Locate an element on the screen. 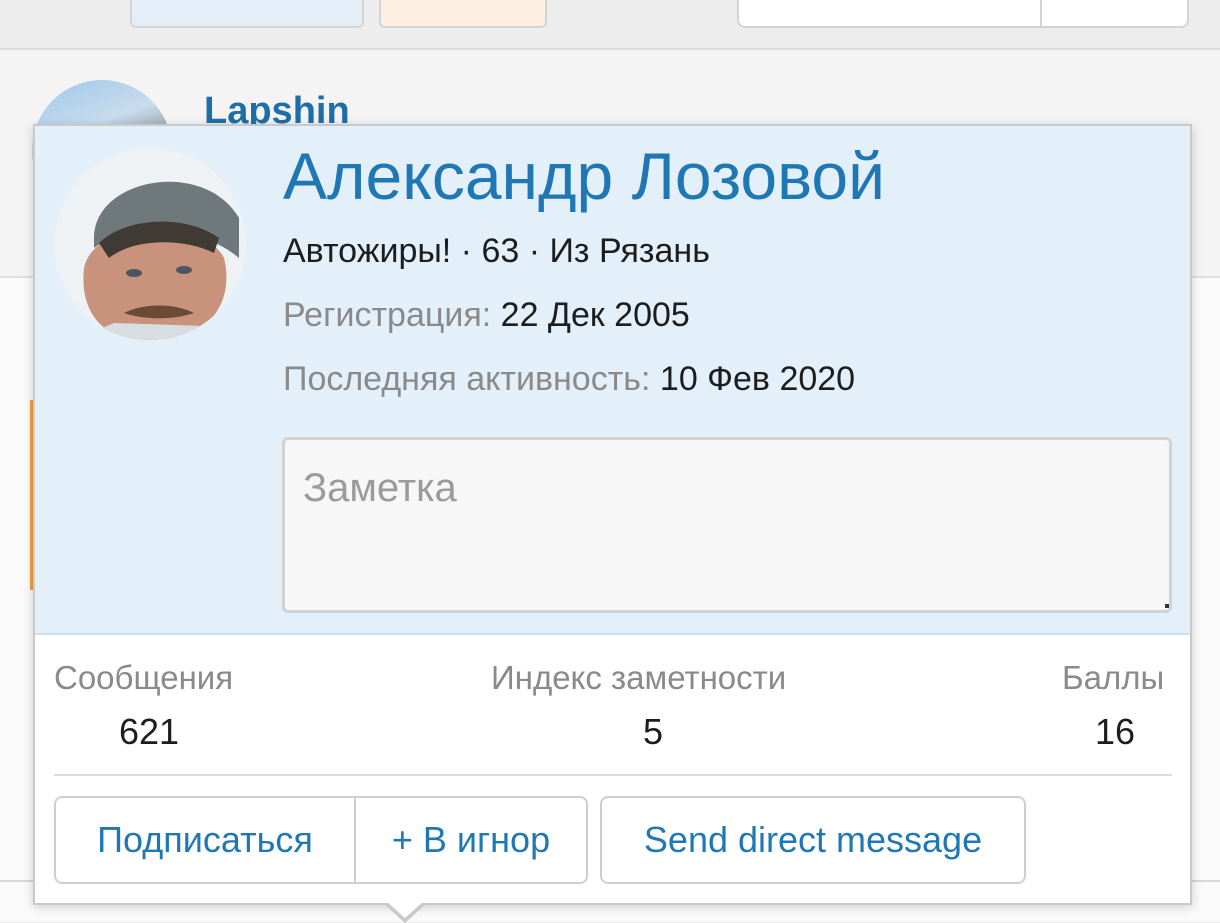 The image size is (1220, 923). actions-divider is located at coordinates (613, 775).